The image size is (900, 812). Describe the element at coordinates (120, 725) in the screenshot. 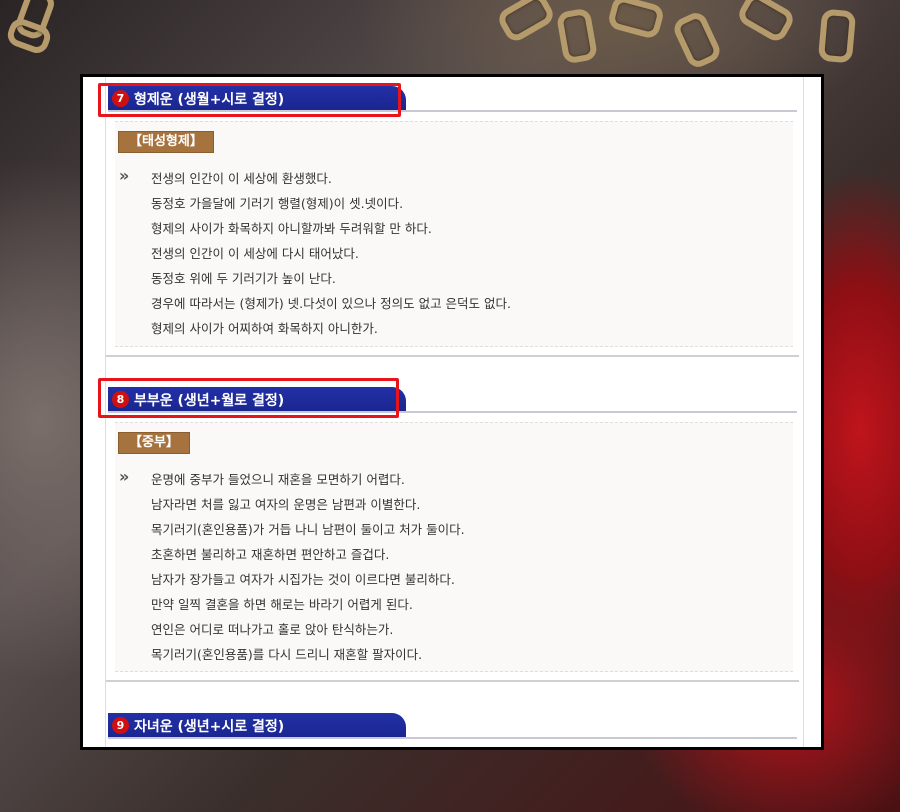

I see `section-number-badge: 9` at that location.